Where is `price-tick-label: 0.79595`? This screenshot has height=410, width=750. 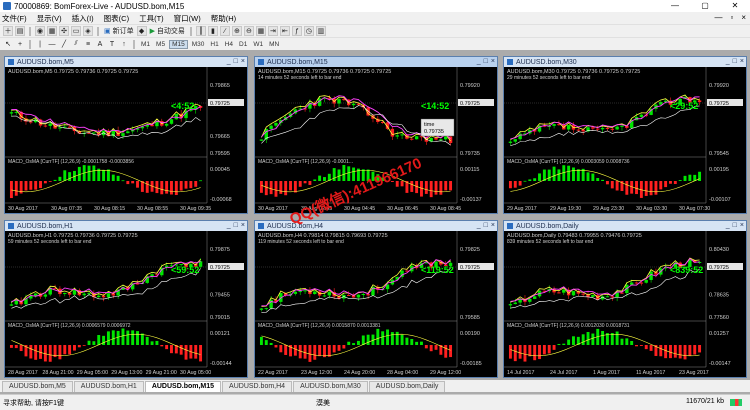 price-tick-label: 0.79595 is located at coordinates (220, 154).